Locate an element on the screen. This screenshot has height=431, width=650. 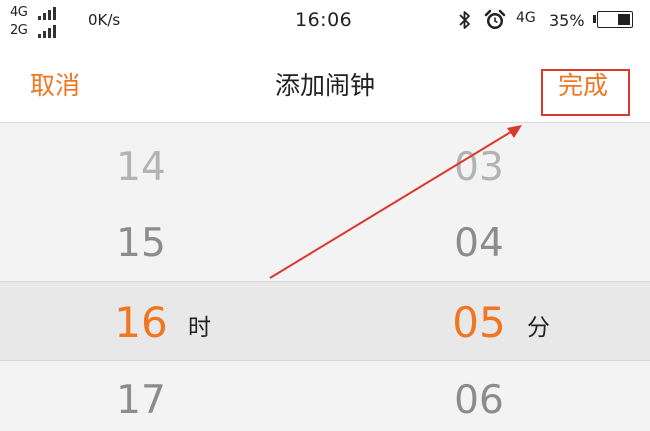
signal-bars-bottom-icon is located at coordinates (47, 31).